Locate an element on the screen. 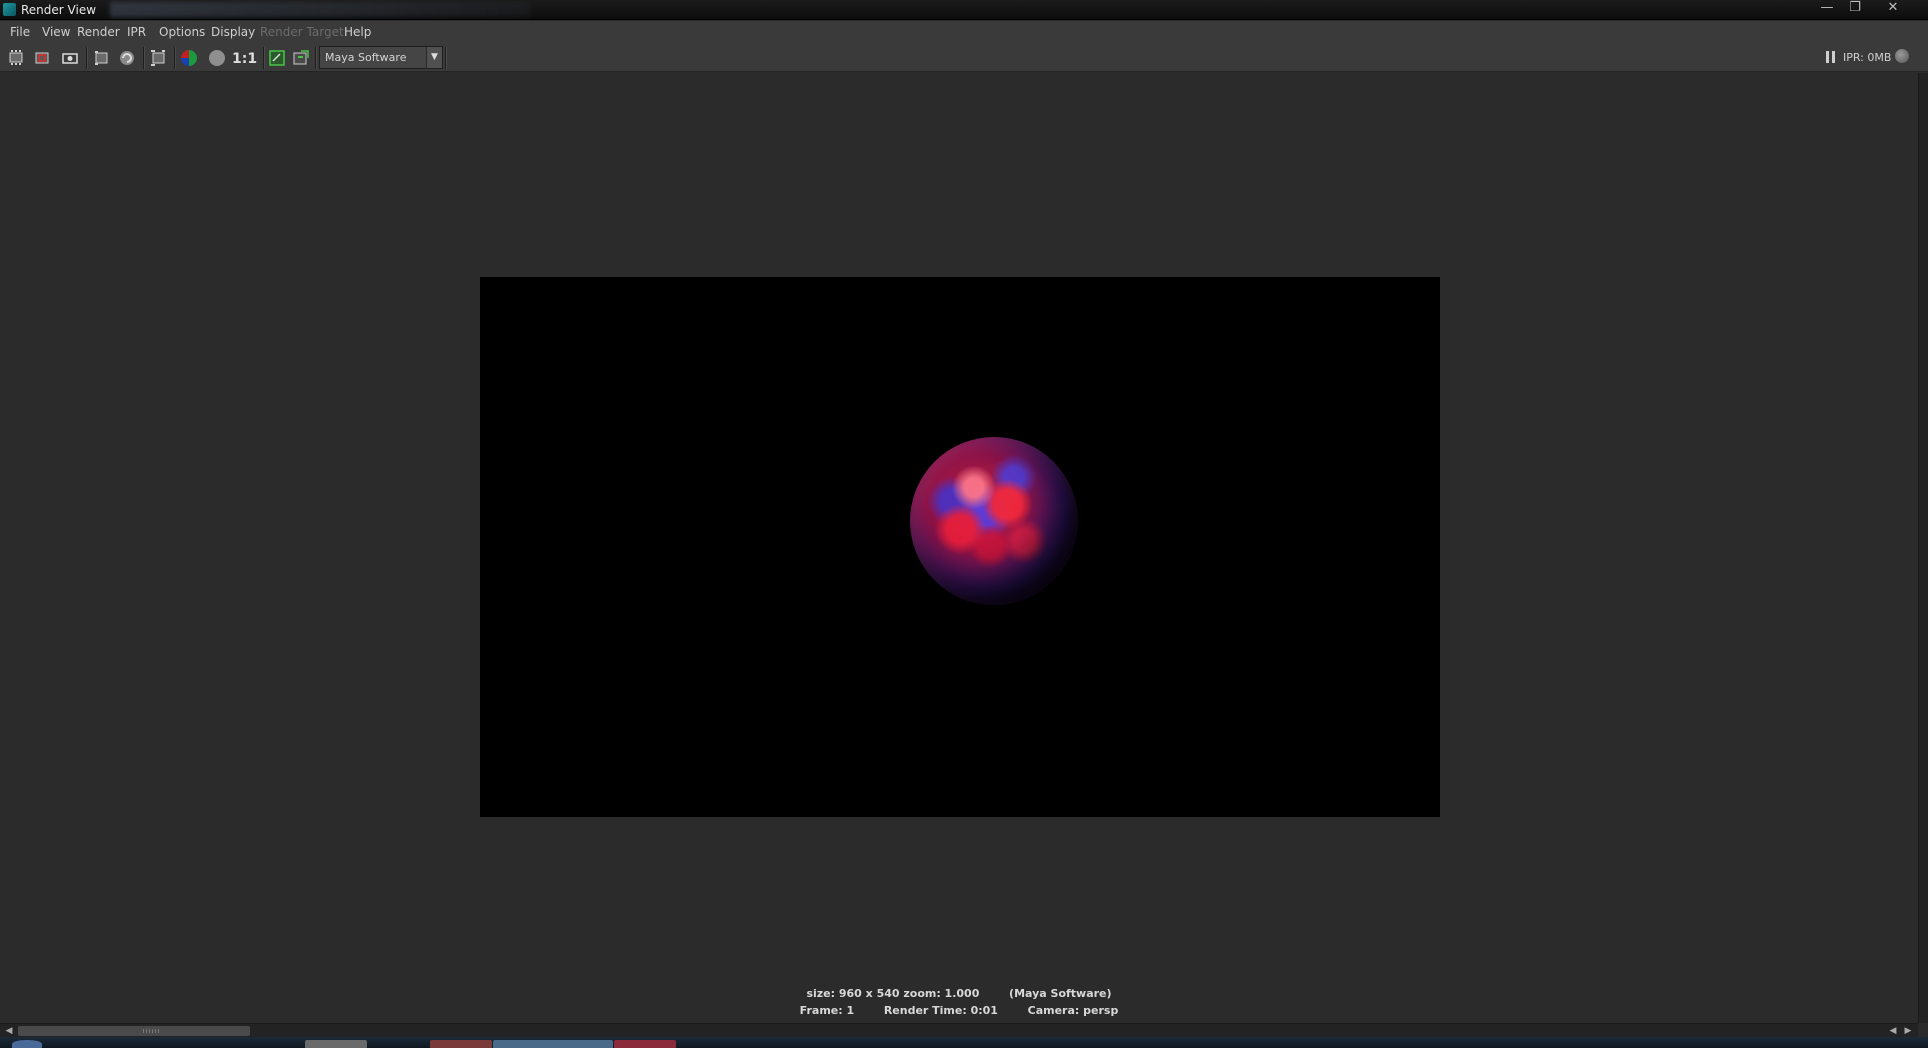  status-renderer: (Maya Software) is located at coordinates (1060, 993).